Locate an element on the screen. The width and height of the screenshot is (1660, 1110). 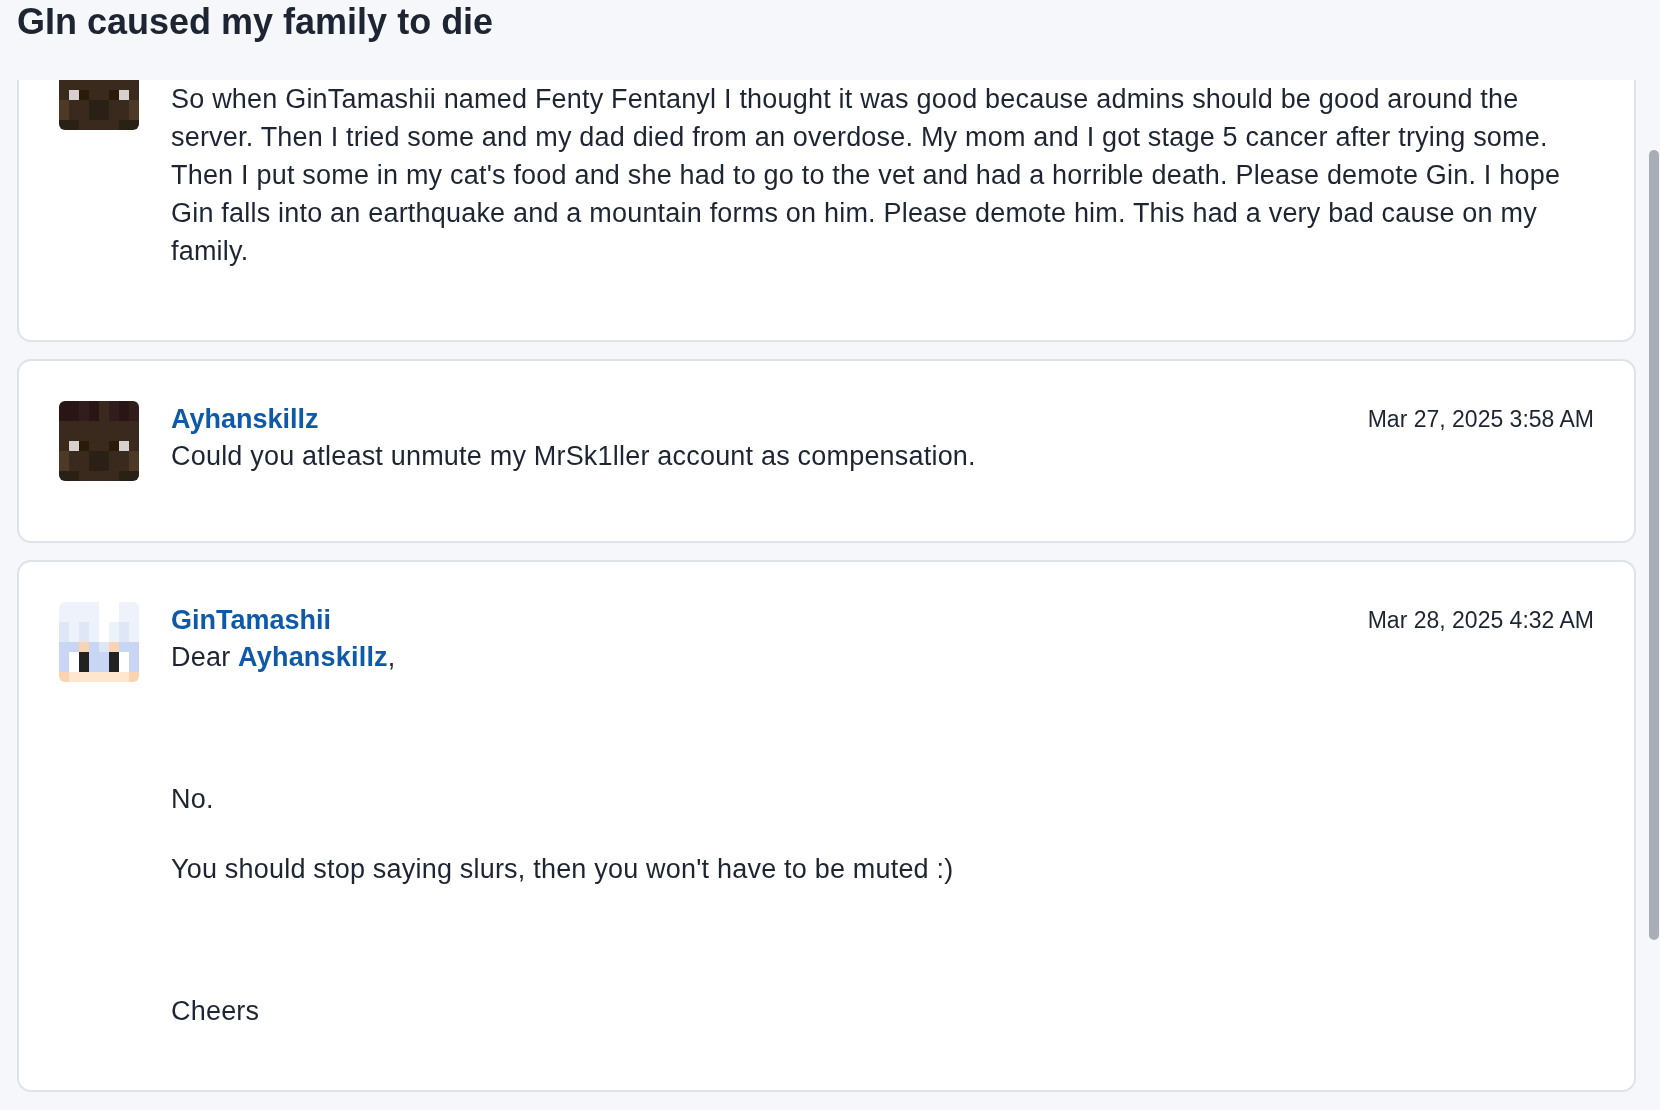
post-timestamp: Mar 28, 2025 4:32 AM is located at coordinates (1480, 620).